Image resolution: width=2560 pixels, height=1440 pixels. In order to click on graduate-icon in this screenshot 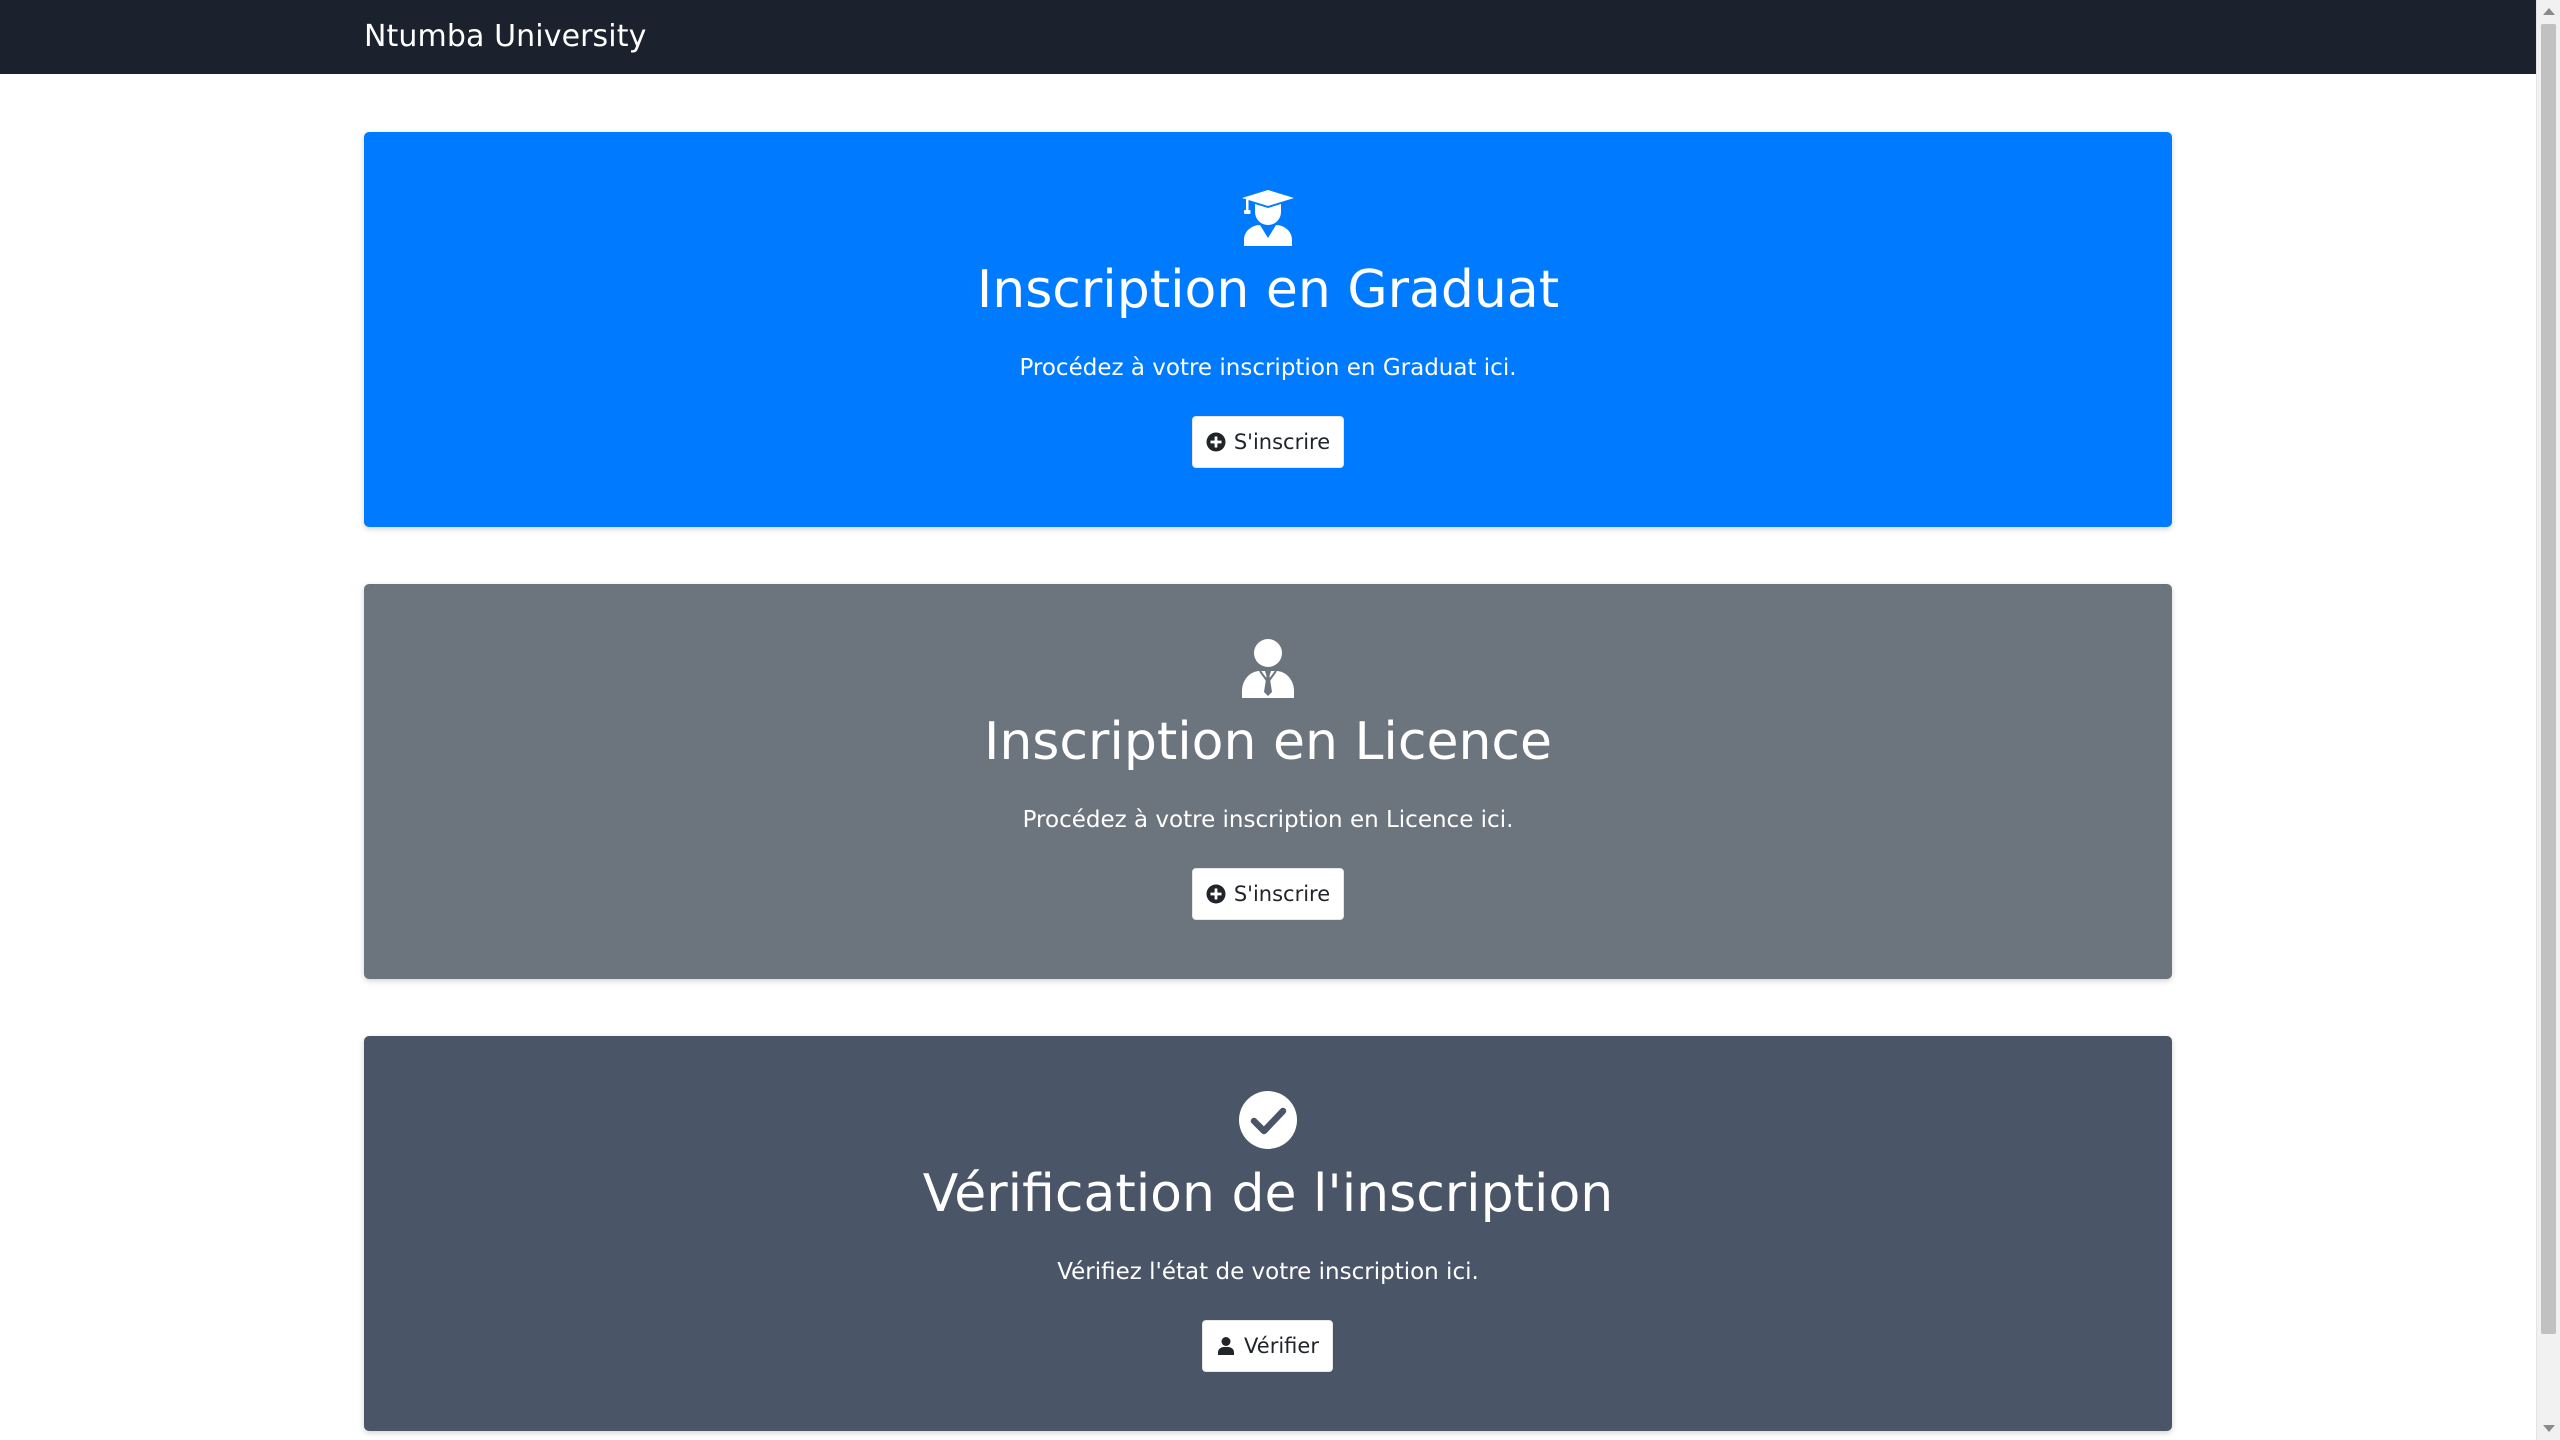, I will do `click(1268, 216)`.